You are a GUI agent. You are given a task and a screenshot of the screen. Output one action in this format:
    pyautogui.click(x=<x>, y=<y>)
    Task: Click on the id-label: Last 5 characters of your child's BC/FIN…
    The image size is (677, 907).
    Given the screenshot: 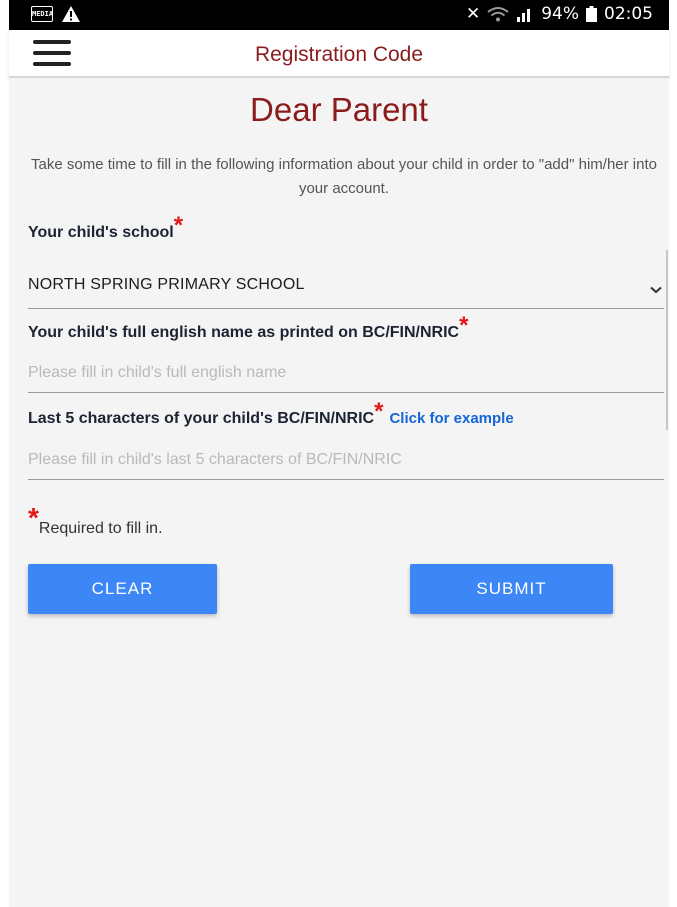 What is the action you would take?
    pyautogui.click(x=271, y=413)
    